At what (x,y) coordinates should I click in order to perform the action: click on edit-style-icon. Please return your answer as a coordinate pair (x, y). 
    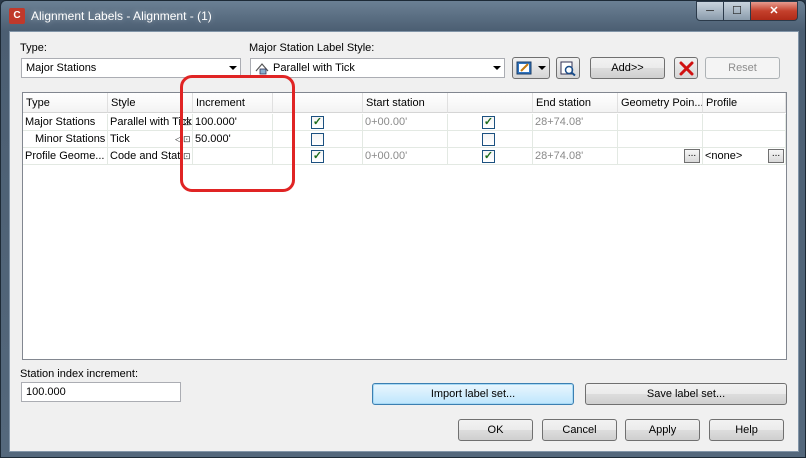
    Looking at the image, I should click on (524, 68).